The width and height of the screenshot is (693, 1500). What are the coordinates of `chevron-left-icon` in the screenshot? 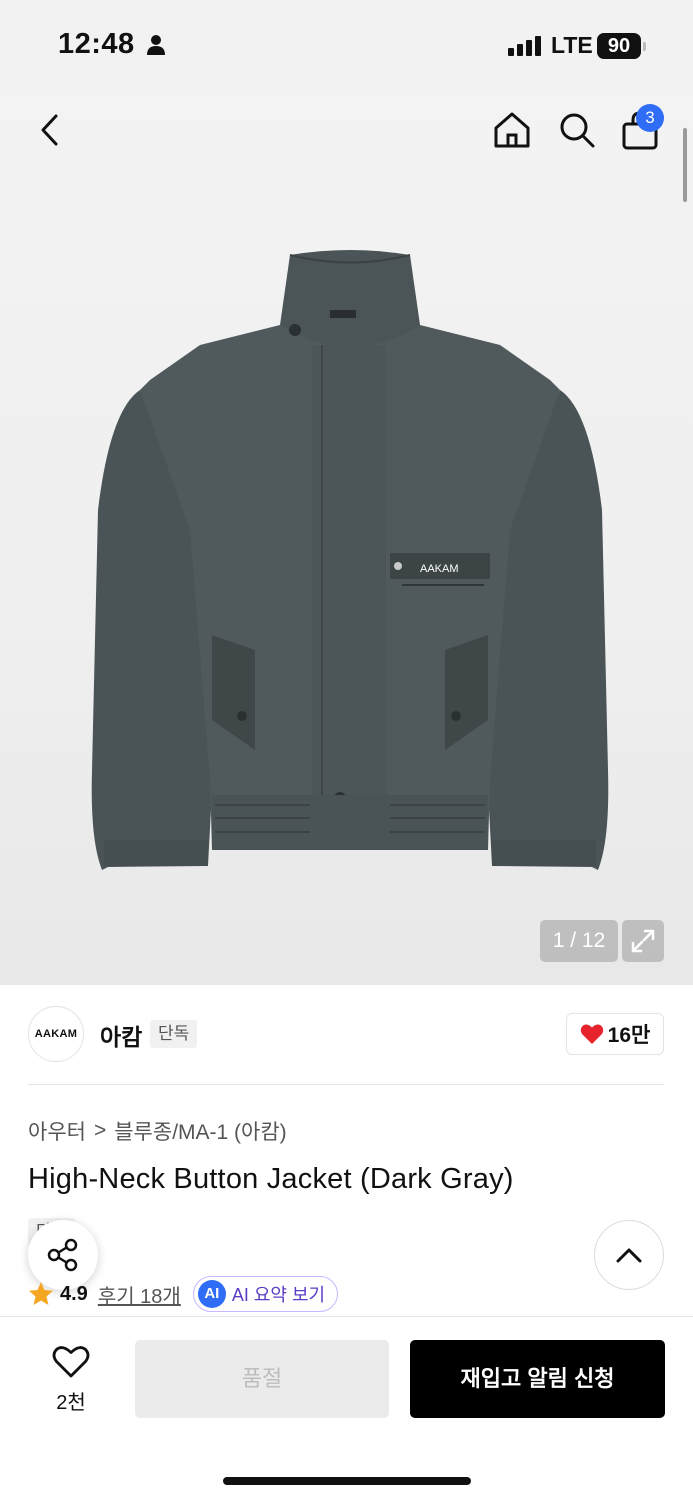 It's located at (49, 130).